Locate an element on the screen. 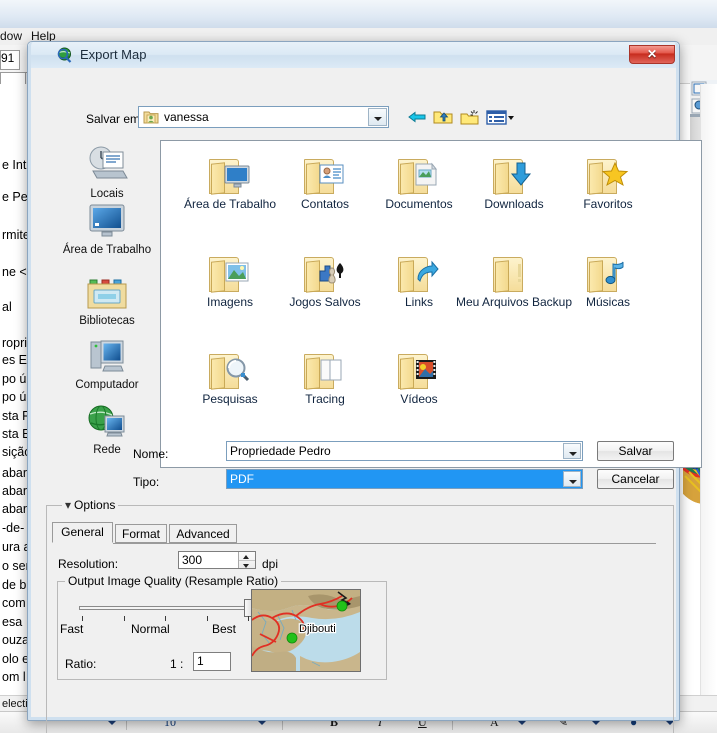 This screenshot has height=733, width=717. save-in-label: Salvar em: is located at coordinates (115, 119).